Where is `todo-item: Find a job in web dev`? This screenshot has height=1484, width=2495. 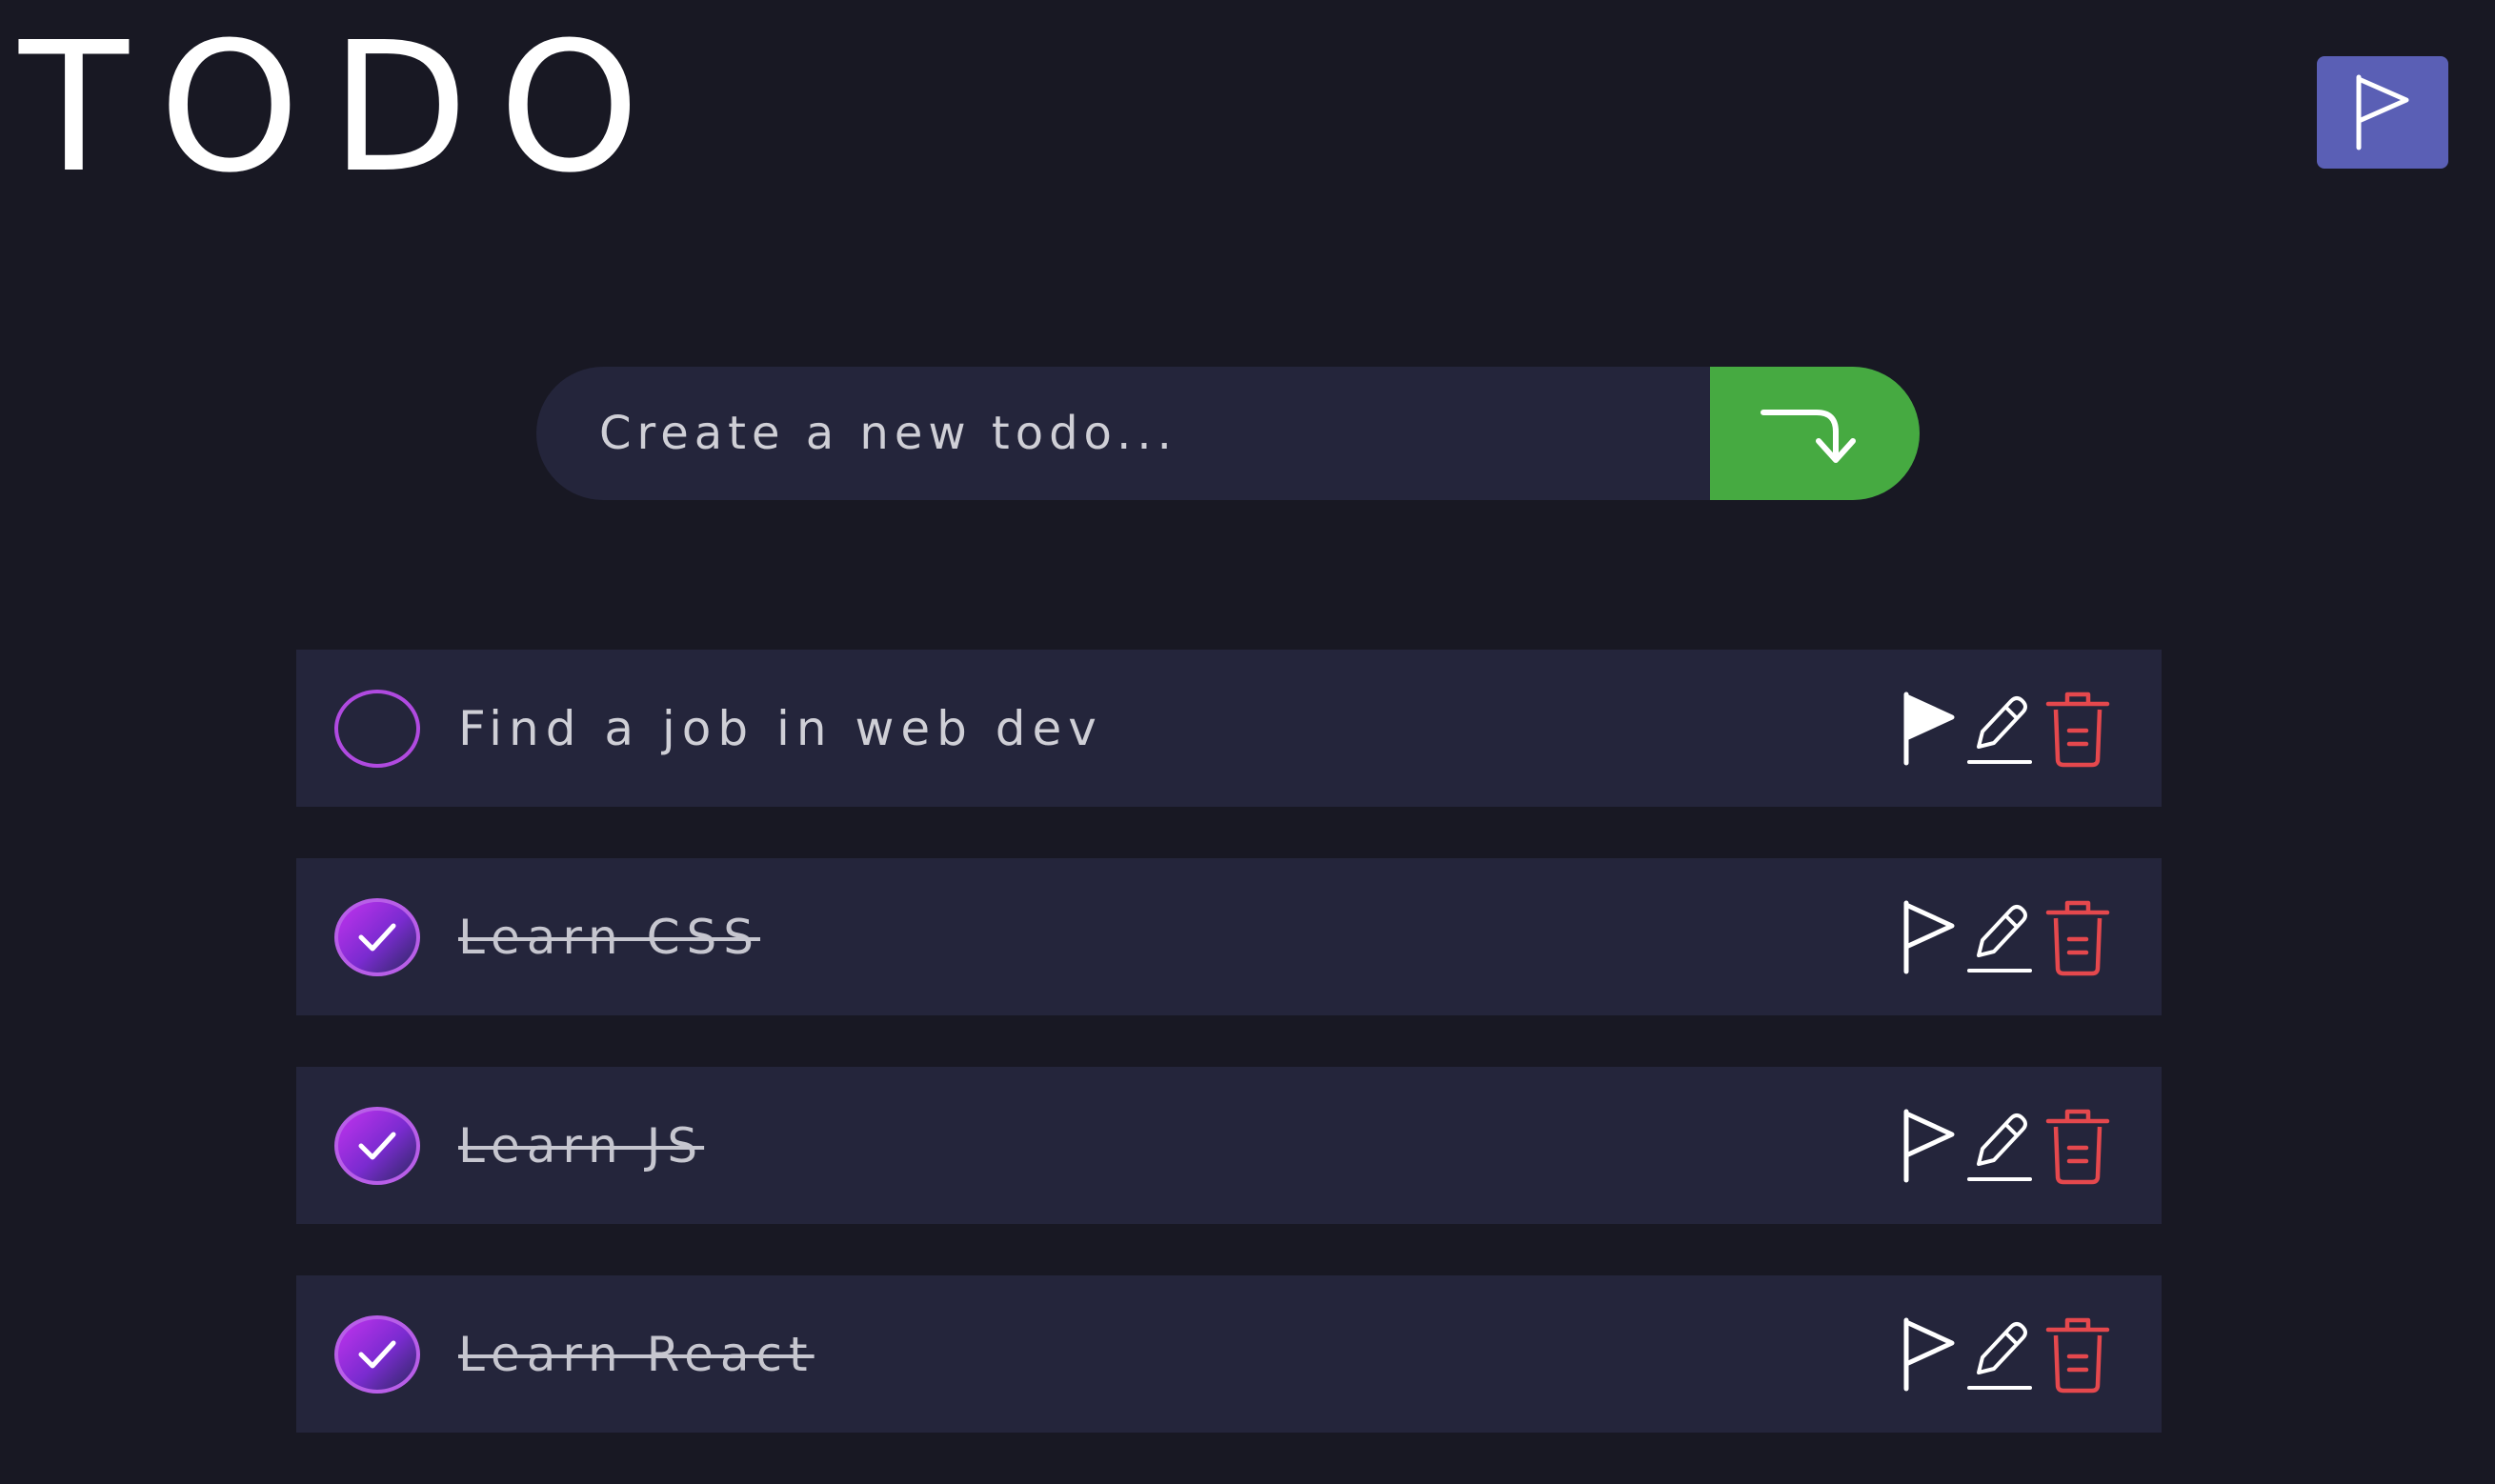 todo-item: Find a job in web dev is located at coordinates (1229, 728).